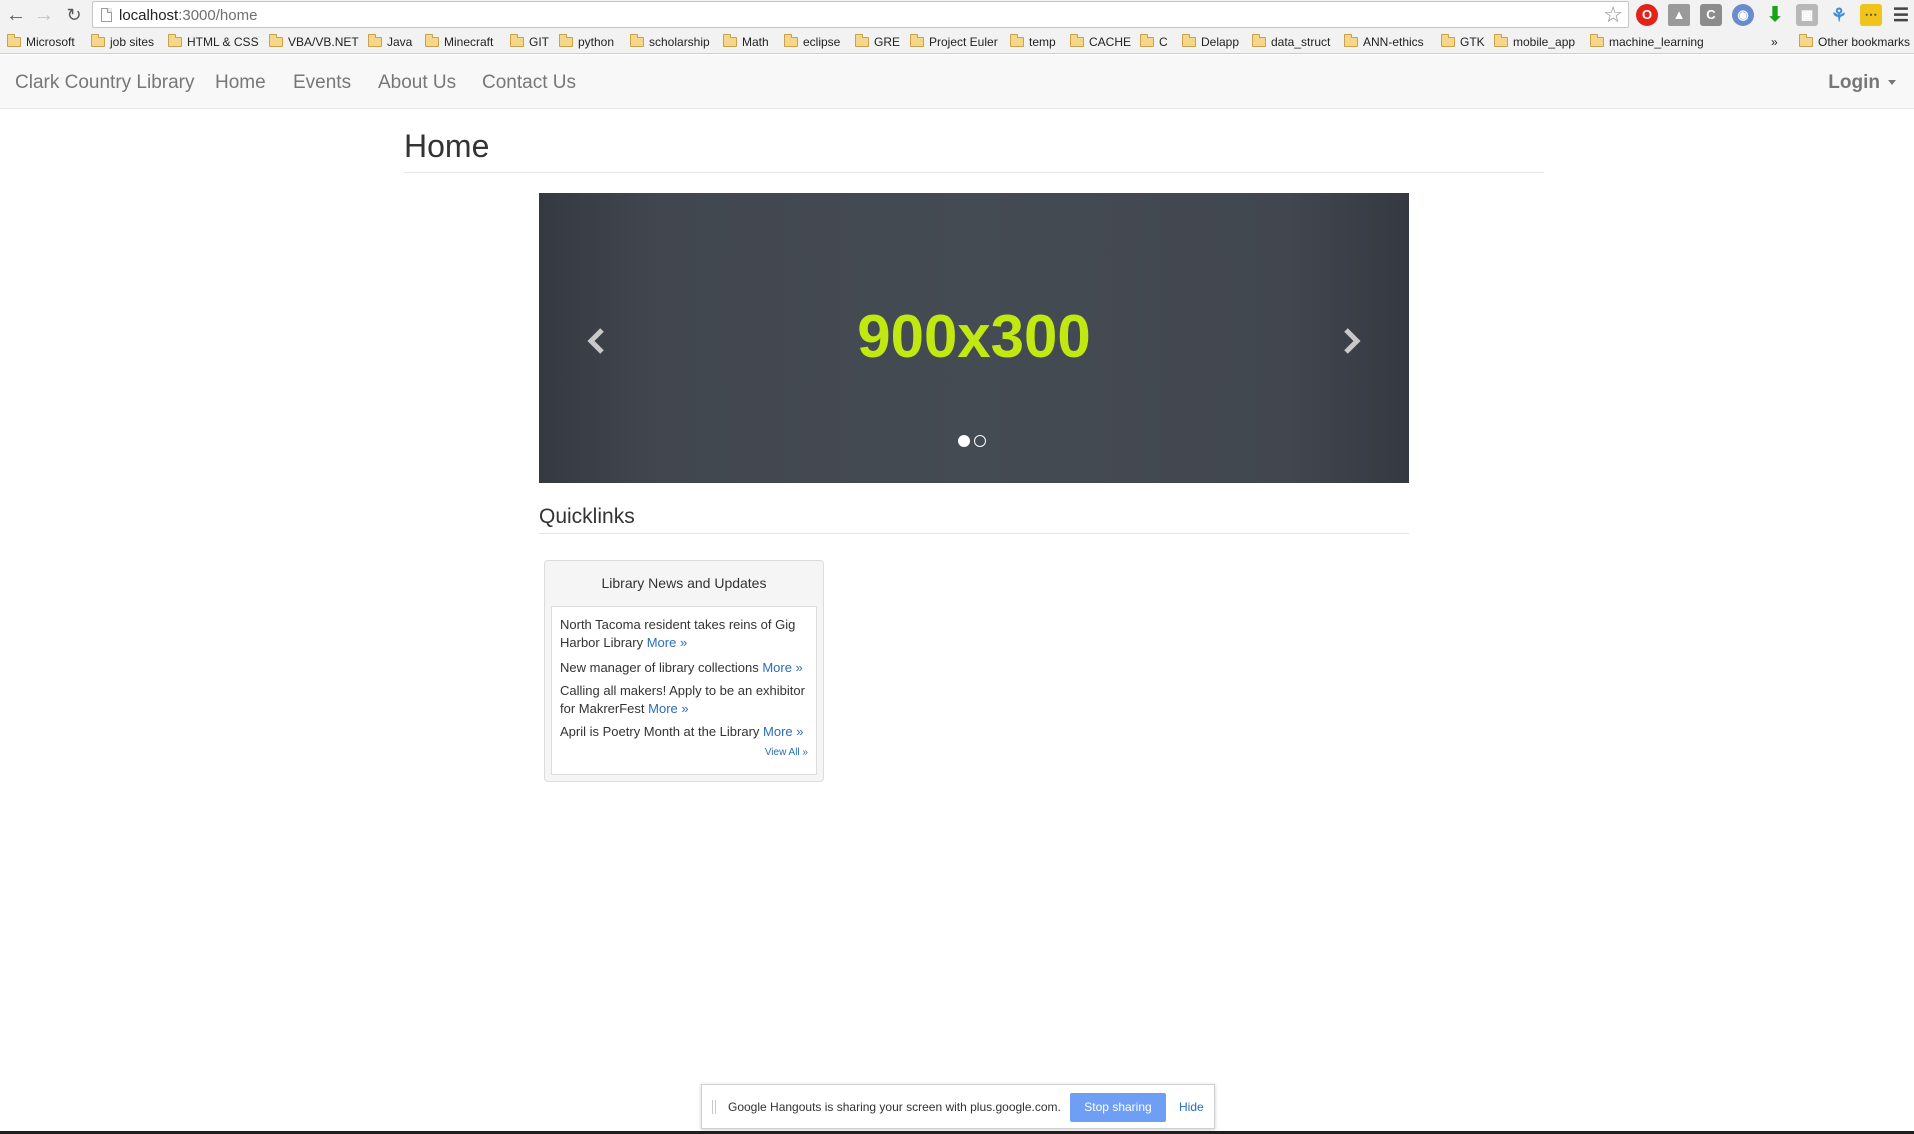  I want to click on page-title: Home, so click(447, 146).